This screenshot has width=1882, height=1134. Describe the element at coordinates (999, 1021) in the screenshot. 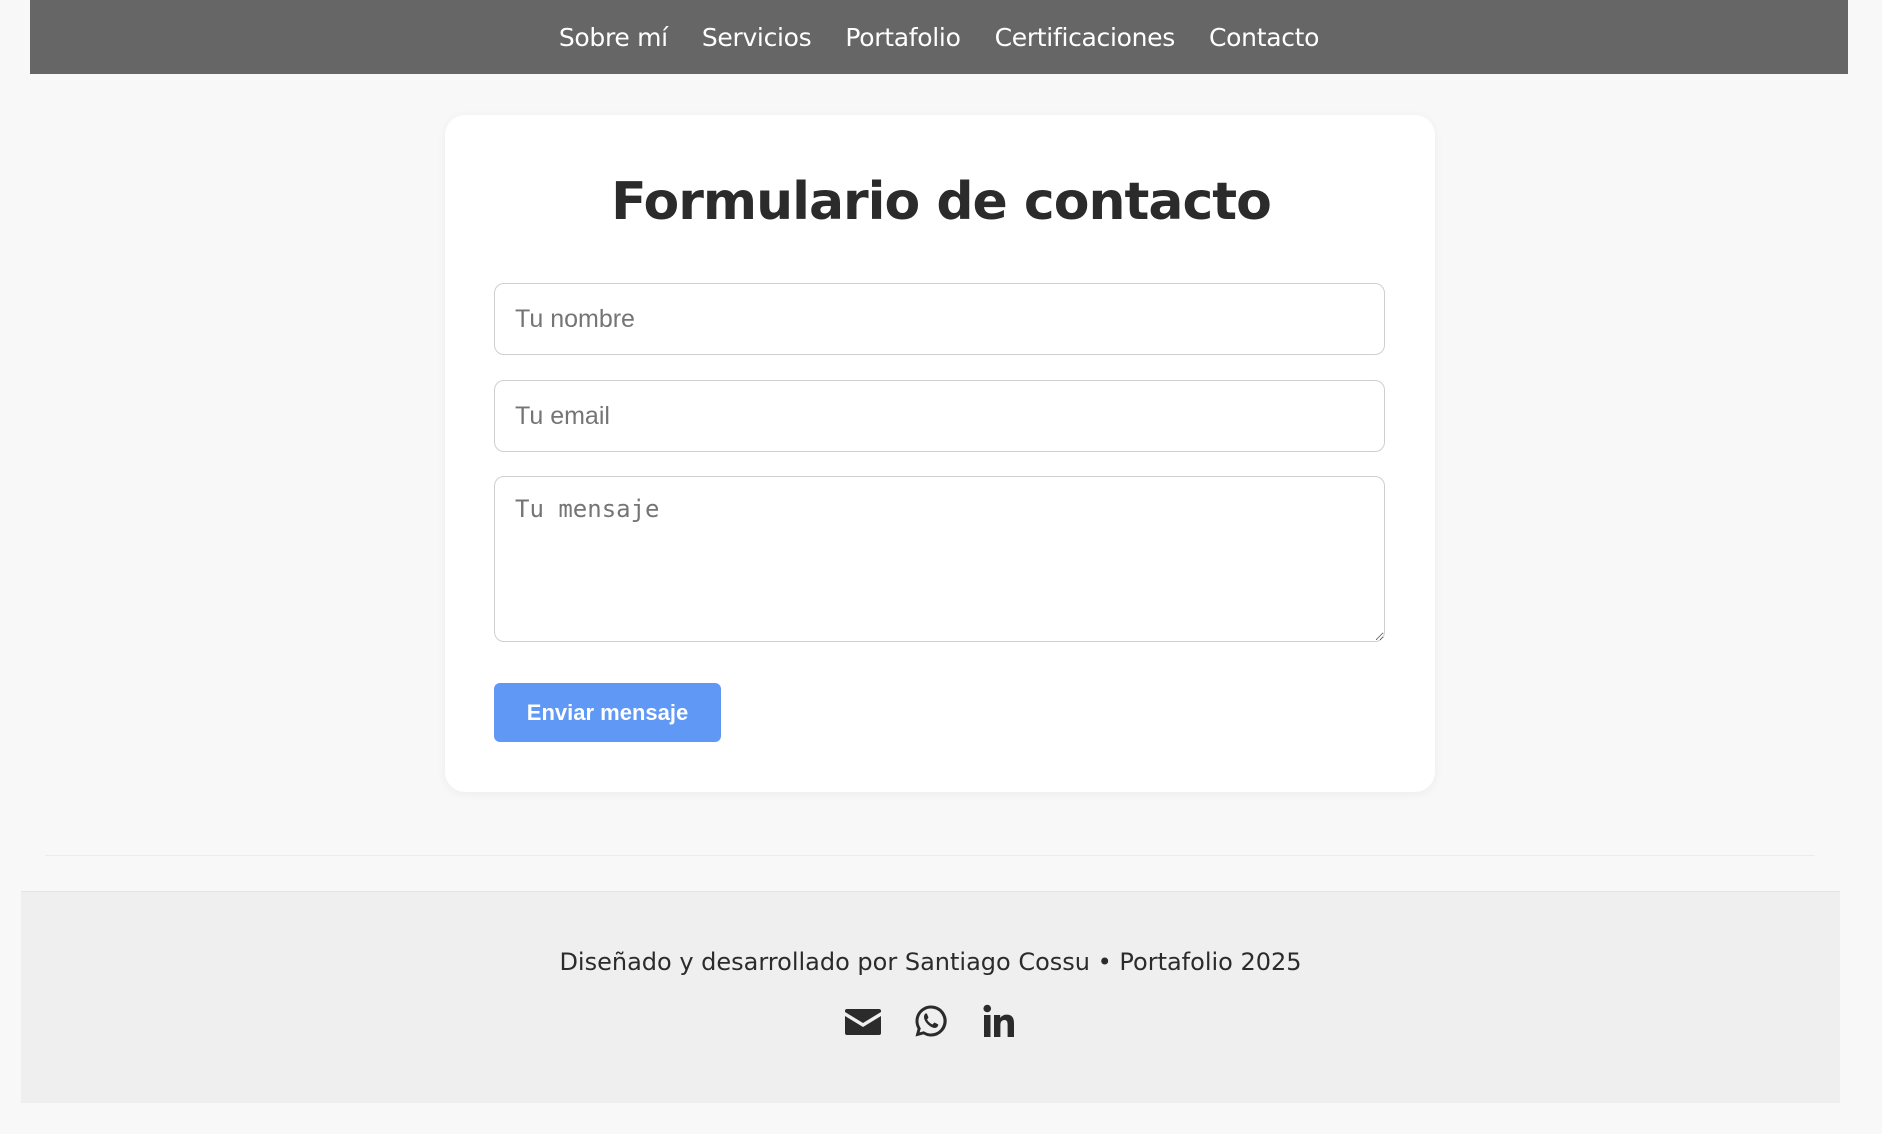

I see `linkedin-icon` at that location.